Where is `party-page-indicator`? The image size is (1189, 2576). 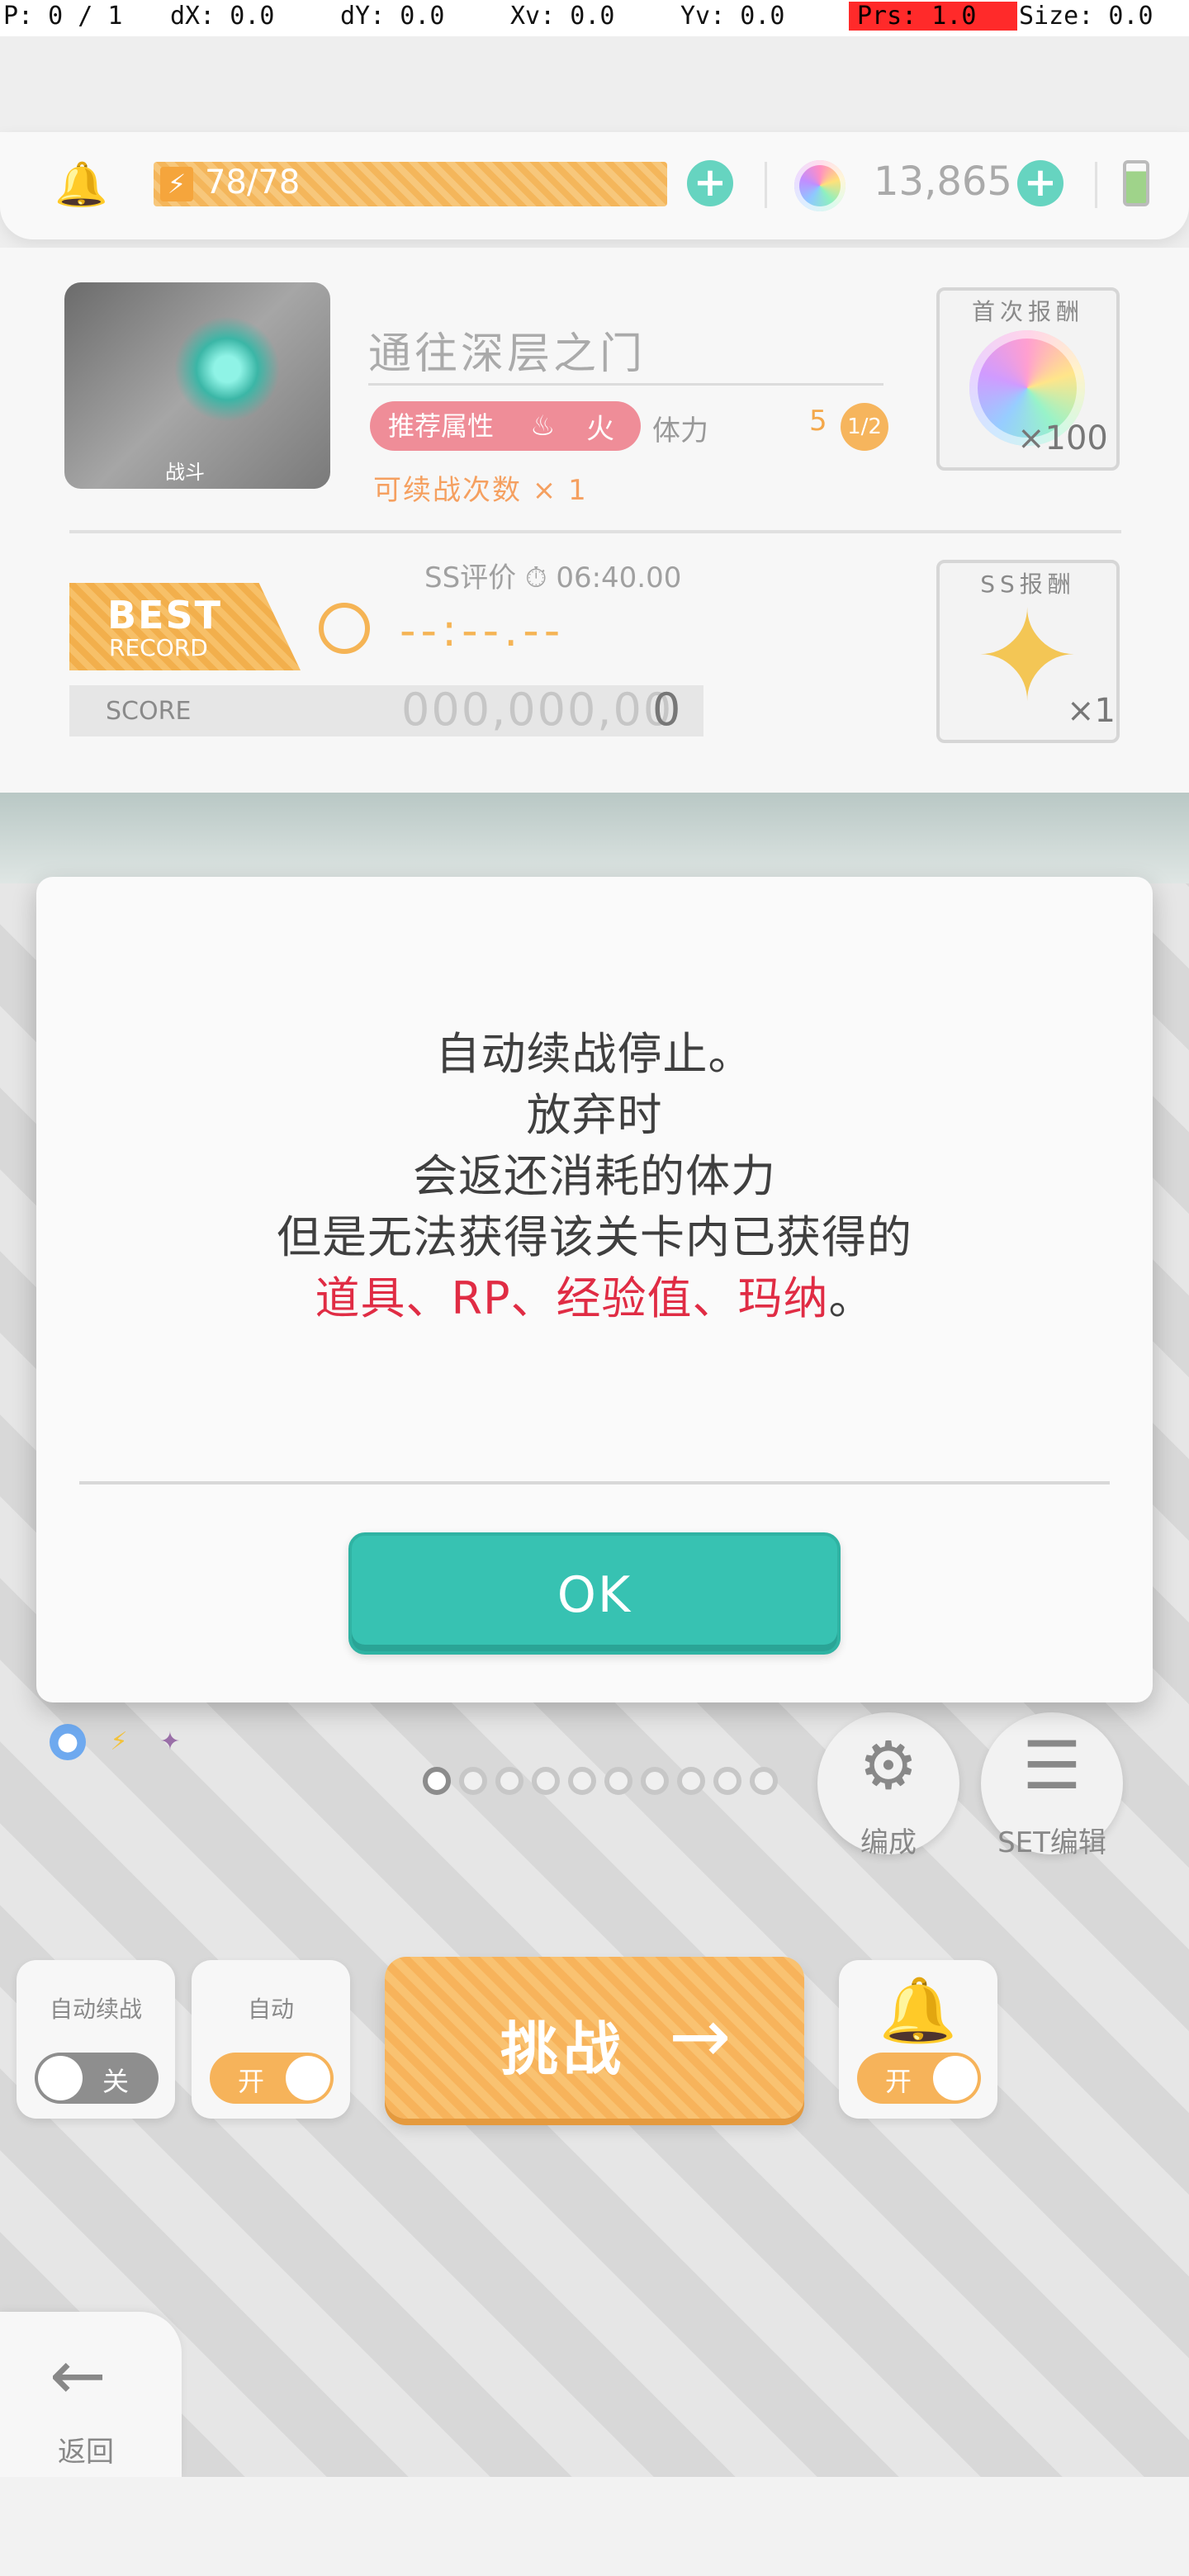 party-page-indicator is located at coordinates (600, 1781).